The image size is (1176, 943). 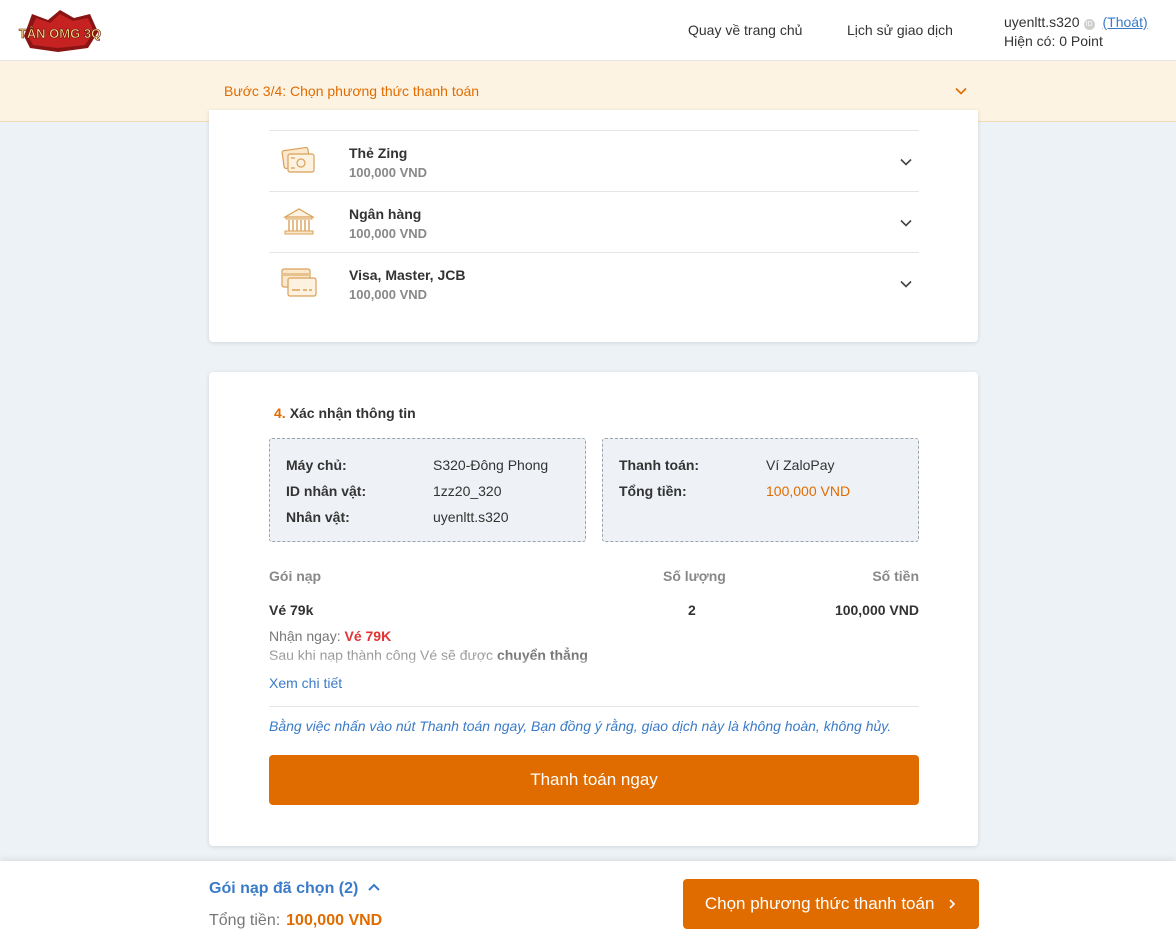 I want to click on method-name: Thẻ Zing, so click(x=378, y=153).